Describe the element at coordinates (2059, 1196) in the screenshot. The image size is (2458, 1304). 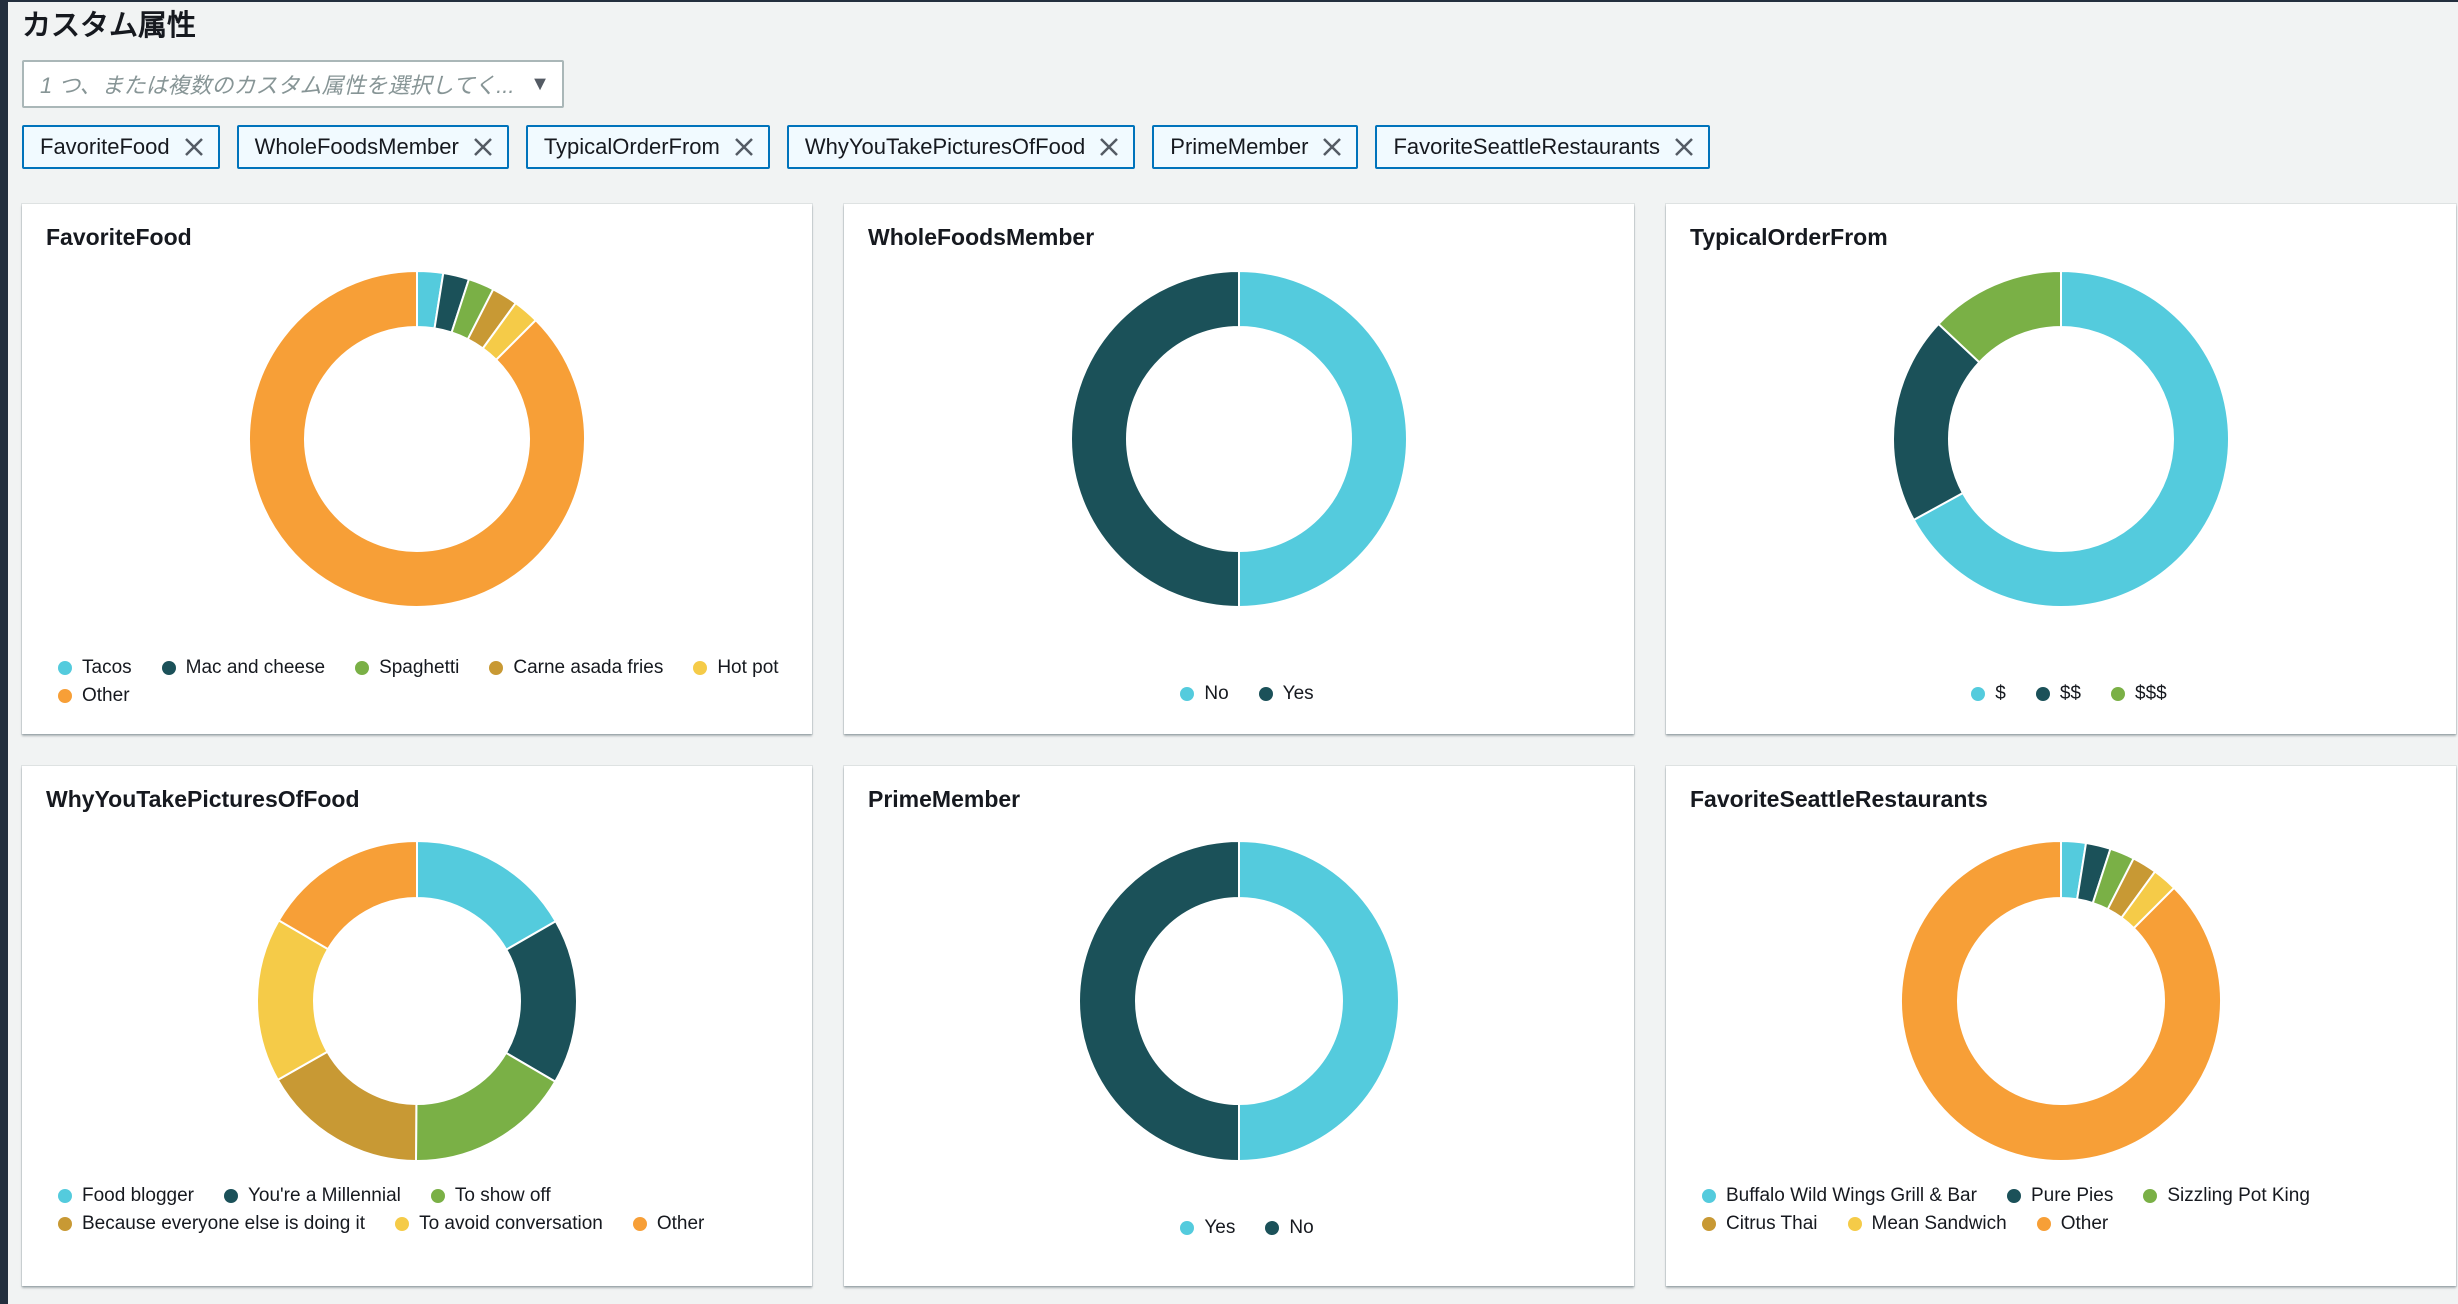
I see `legend-item-pure-pies: Pure Pies` at that location.